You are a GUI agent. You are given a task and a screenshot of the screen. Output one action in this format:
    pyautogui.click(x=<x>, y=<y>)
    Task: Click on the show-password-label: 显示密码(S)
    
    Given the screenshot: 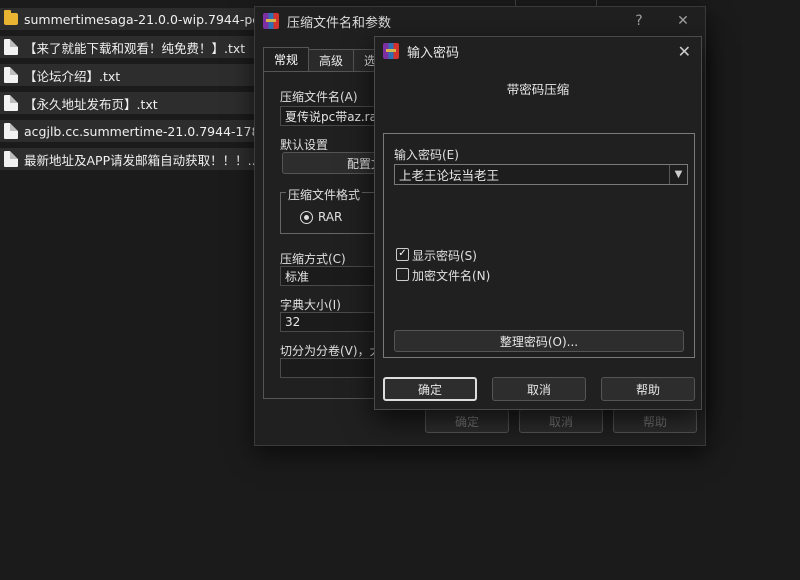 What is the action you would take?
    pyautogui.click(x=444, y=256)
    